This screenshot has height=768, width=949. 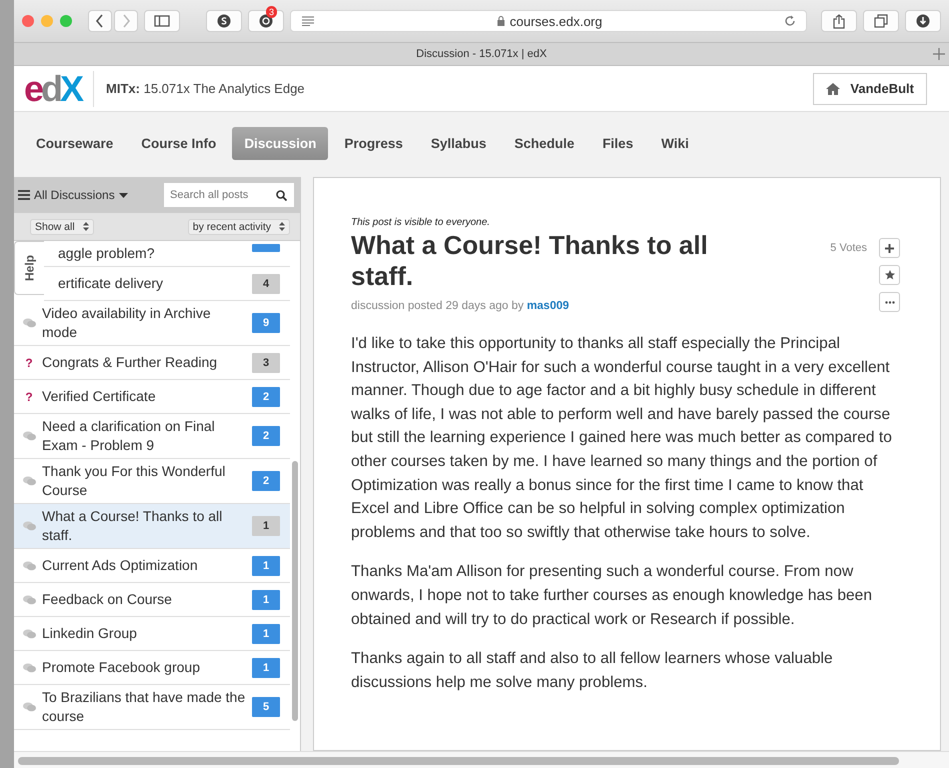 I want to click on url-text: courses.edx.org, so click(x=549, y=21).